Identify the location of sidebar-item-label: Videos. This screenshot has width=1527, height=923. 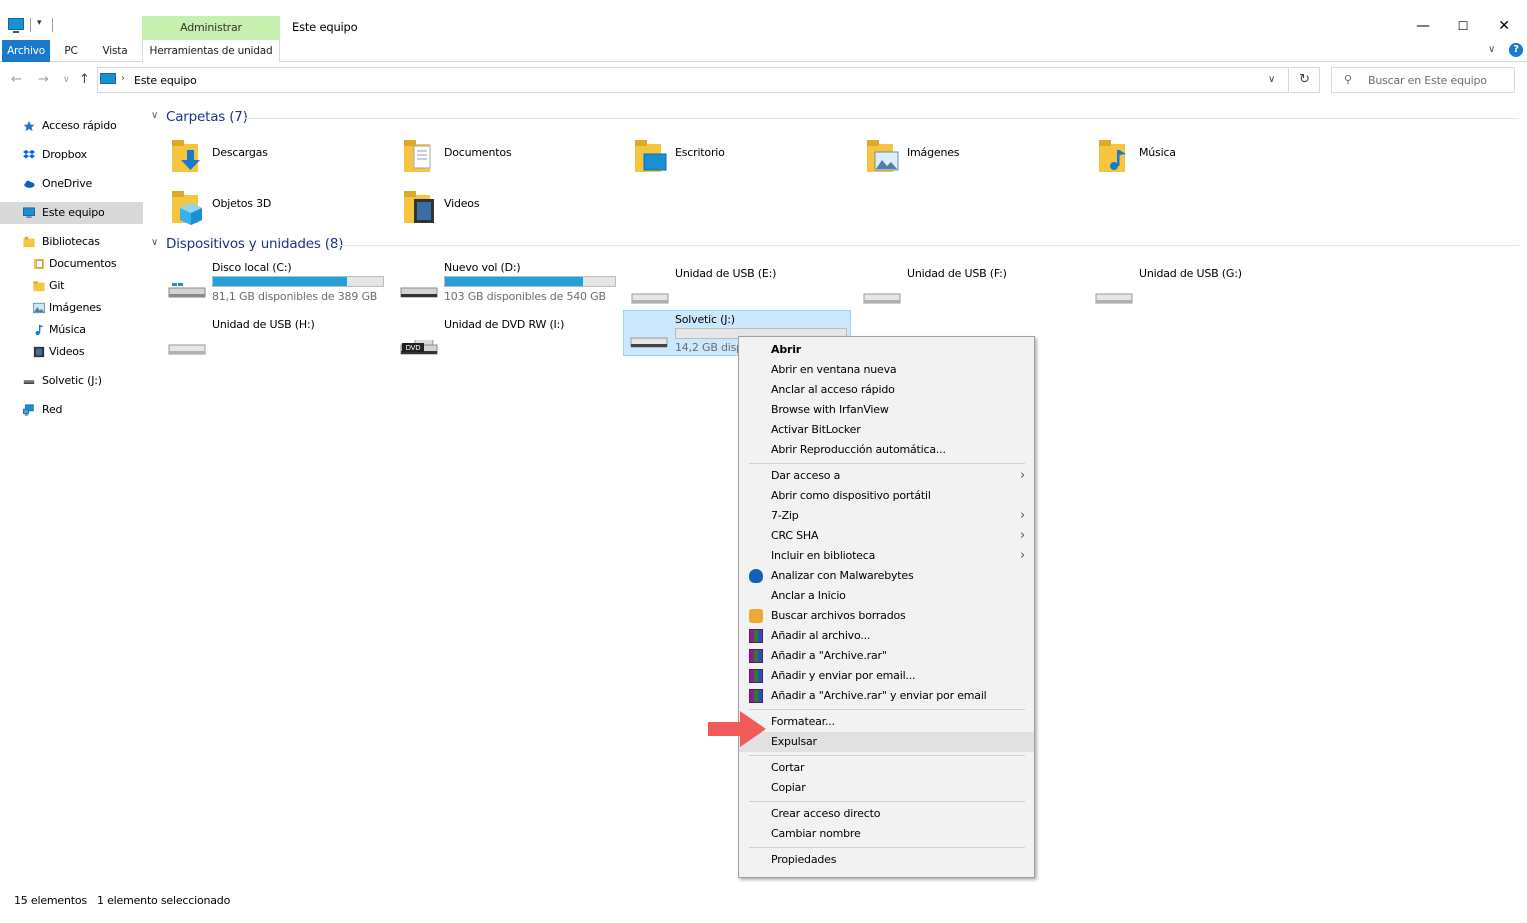
(67, 351).